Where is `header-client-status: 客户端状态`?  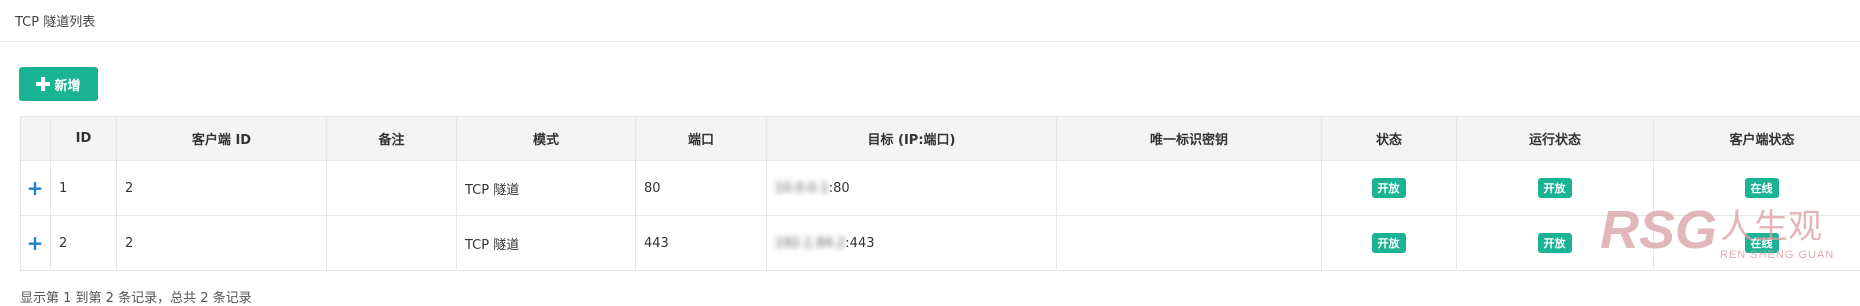 header-client-status: 客户端状态 is located at coordinates (1757, 139).